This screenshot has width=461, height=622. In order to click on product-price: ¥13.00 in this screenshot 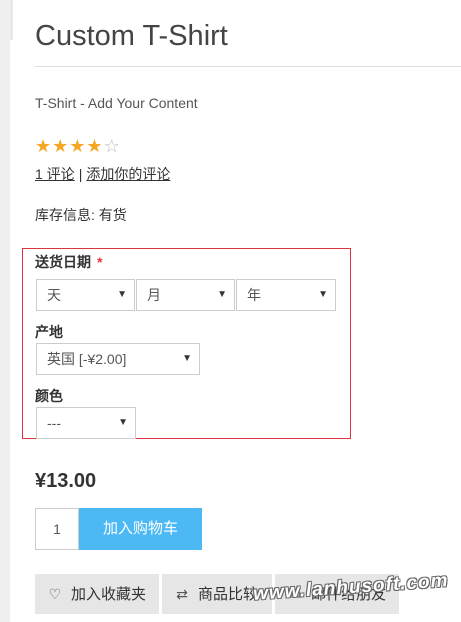, I will do `click(66, 481)`.